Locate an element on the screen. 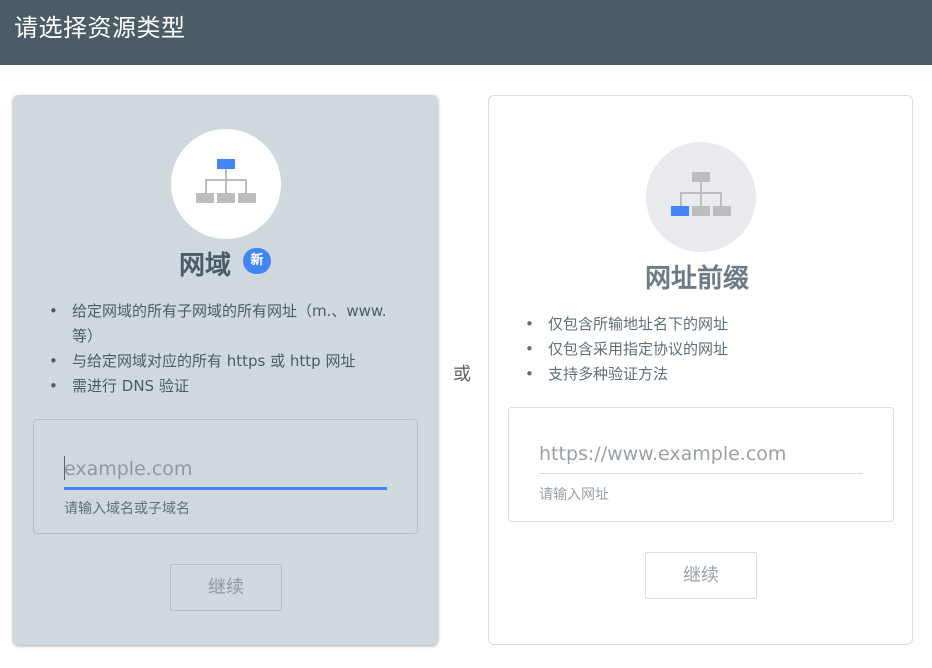 The image size is (932, 668). feature-item: 仅包含采用指定协议的网址 is located at coordinates (705, 349).